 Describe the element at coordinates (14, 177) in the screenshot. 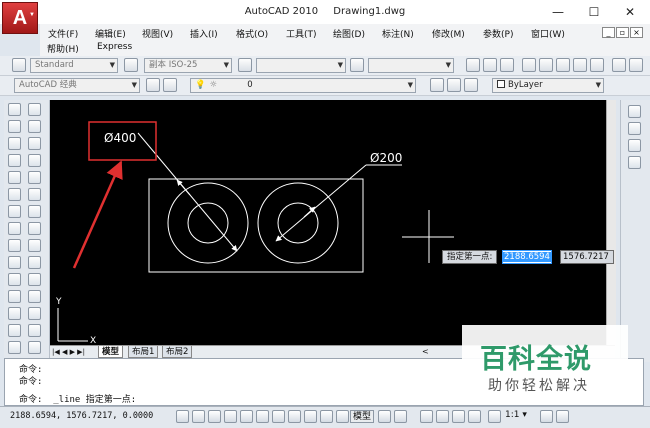

I see `rectangle-icon` at that location.